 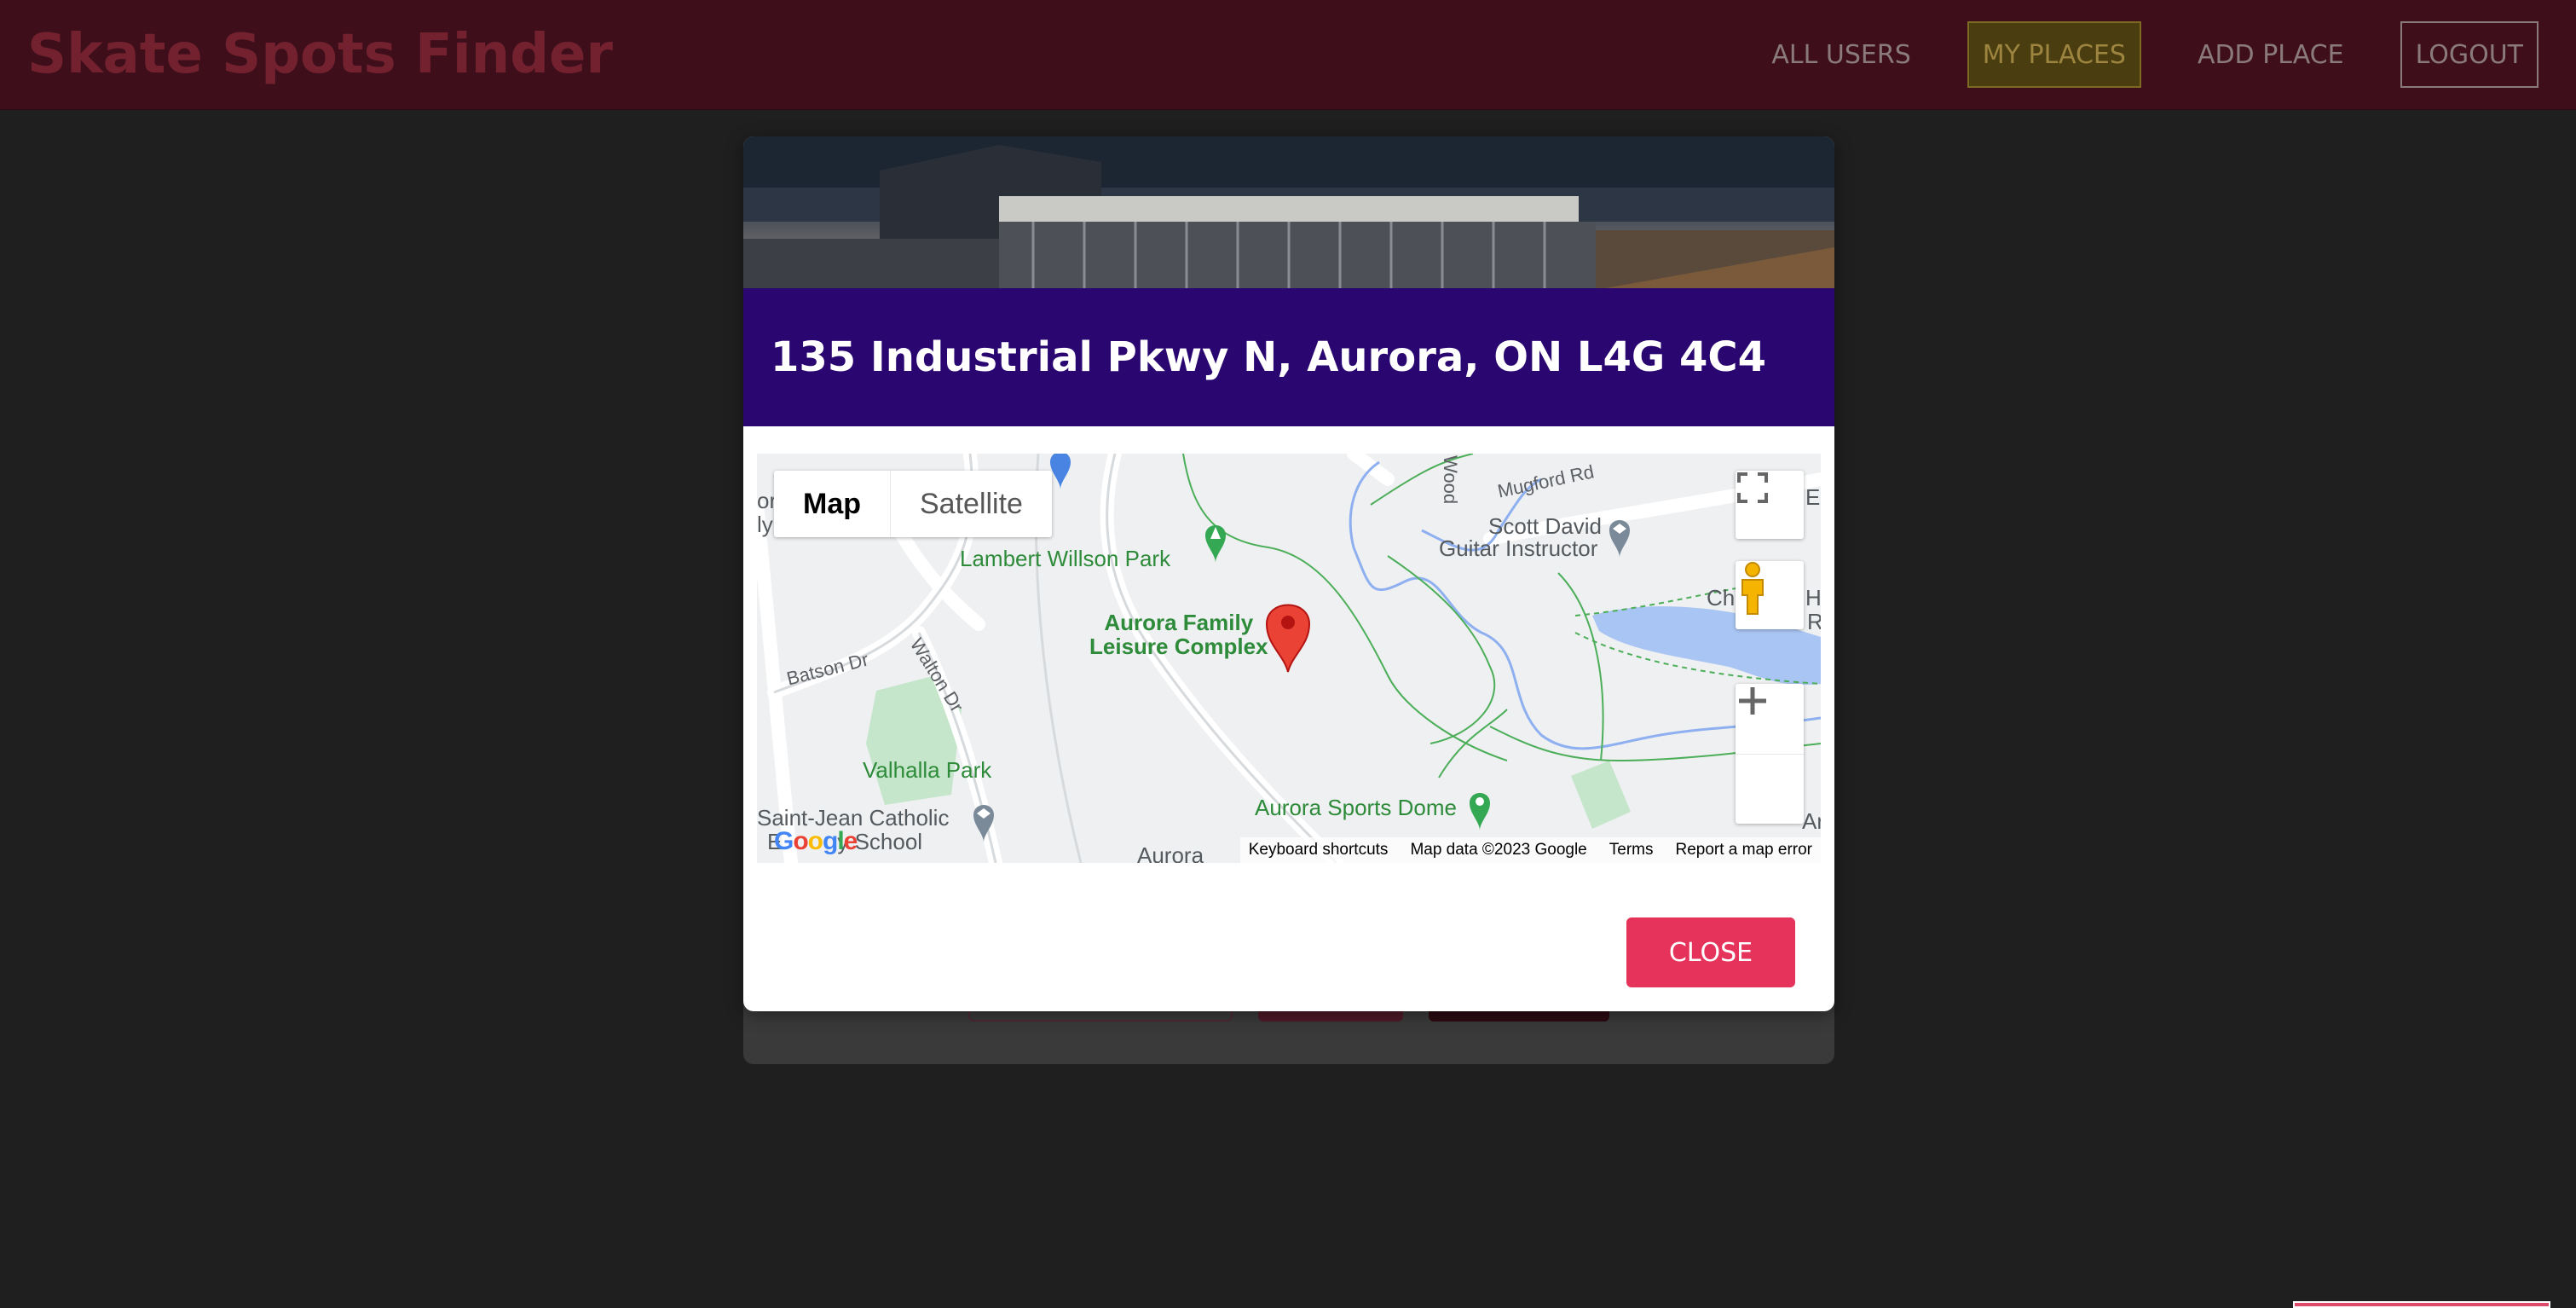 What do you see at coordinates (971, 504) in the screenshot?
I see `map-type-satellite-button: Satellite` at bounding box center [971, 504].